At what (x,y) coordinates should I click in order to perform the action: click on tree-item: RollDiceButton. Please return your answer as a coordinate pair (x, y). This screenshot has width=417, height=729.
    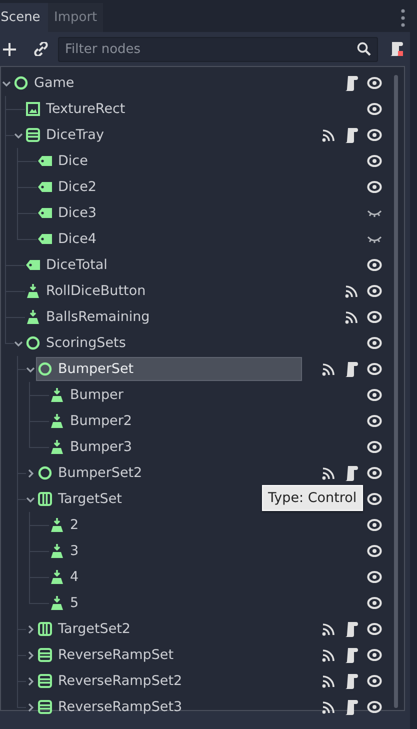
    Looking at the image, I should click on (163, 291).